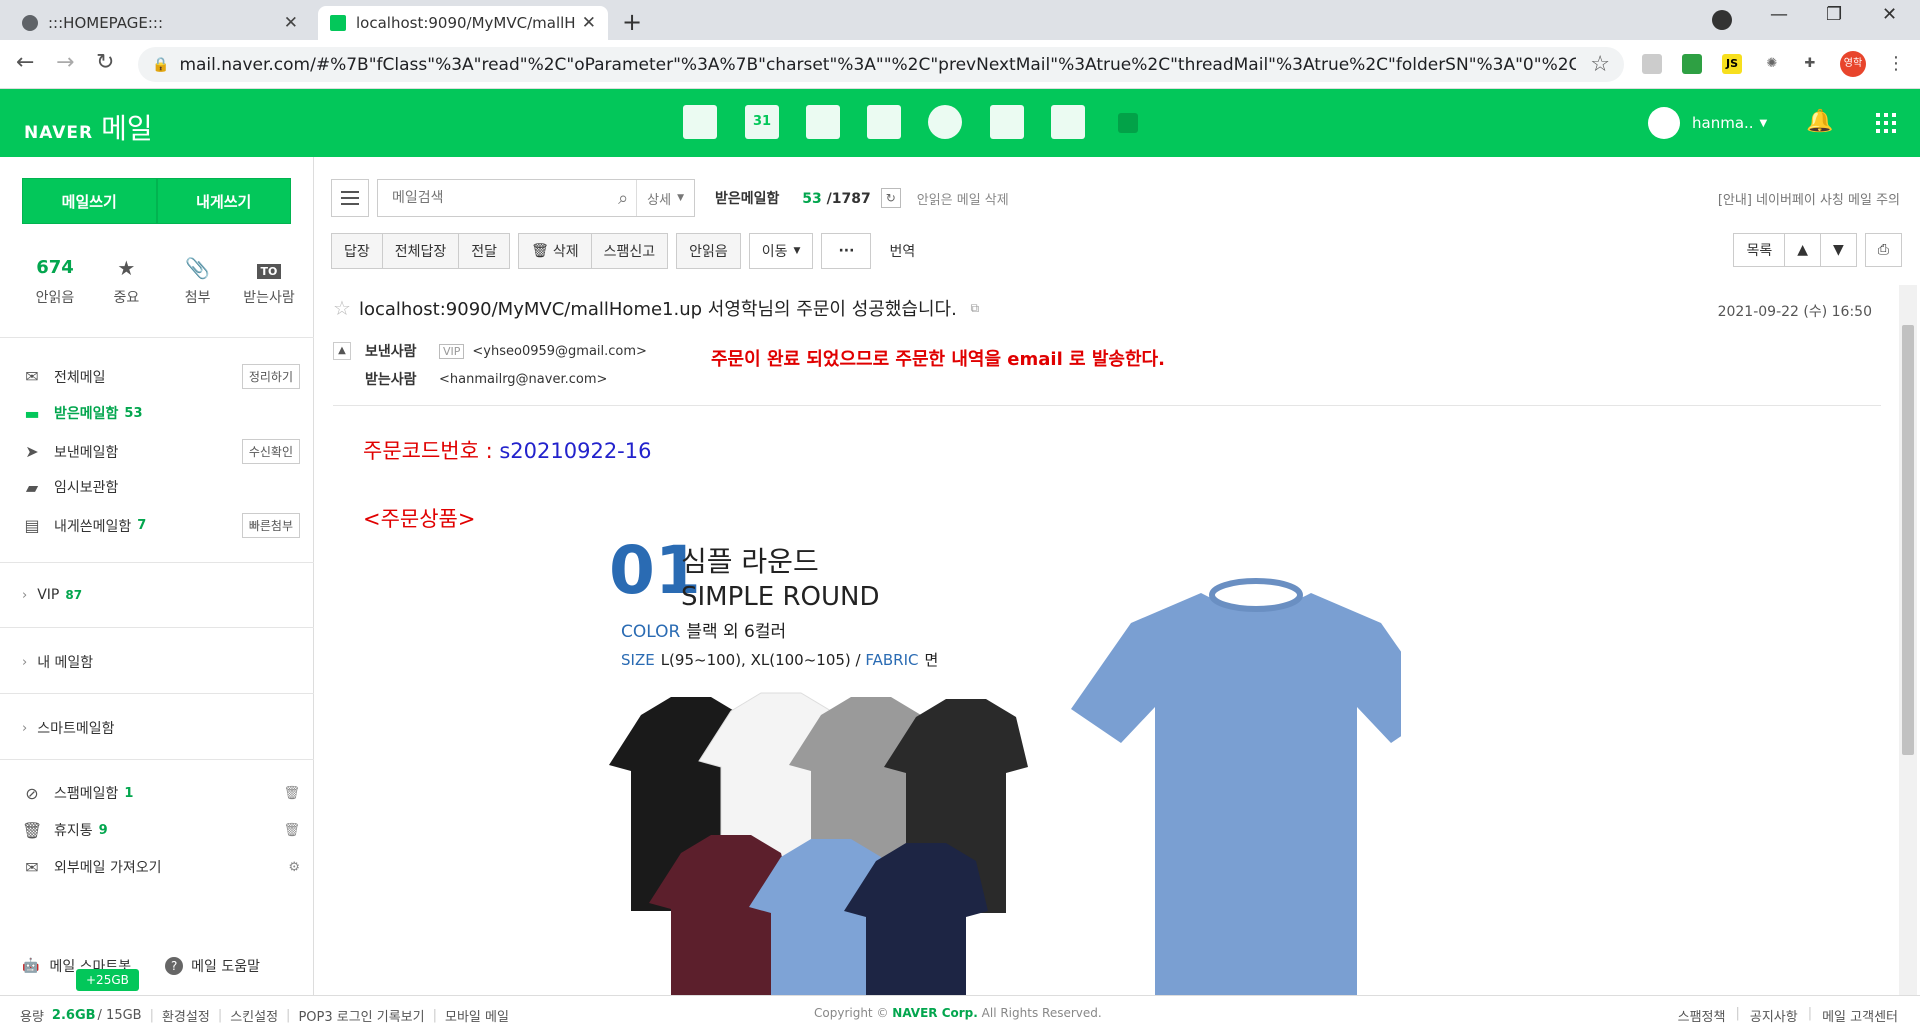 The image size is (1920, 1030). I want to click on folder-sent: ➤ 보낸메일함 수신확인, so click(161, 451).